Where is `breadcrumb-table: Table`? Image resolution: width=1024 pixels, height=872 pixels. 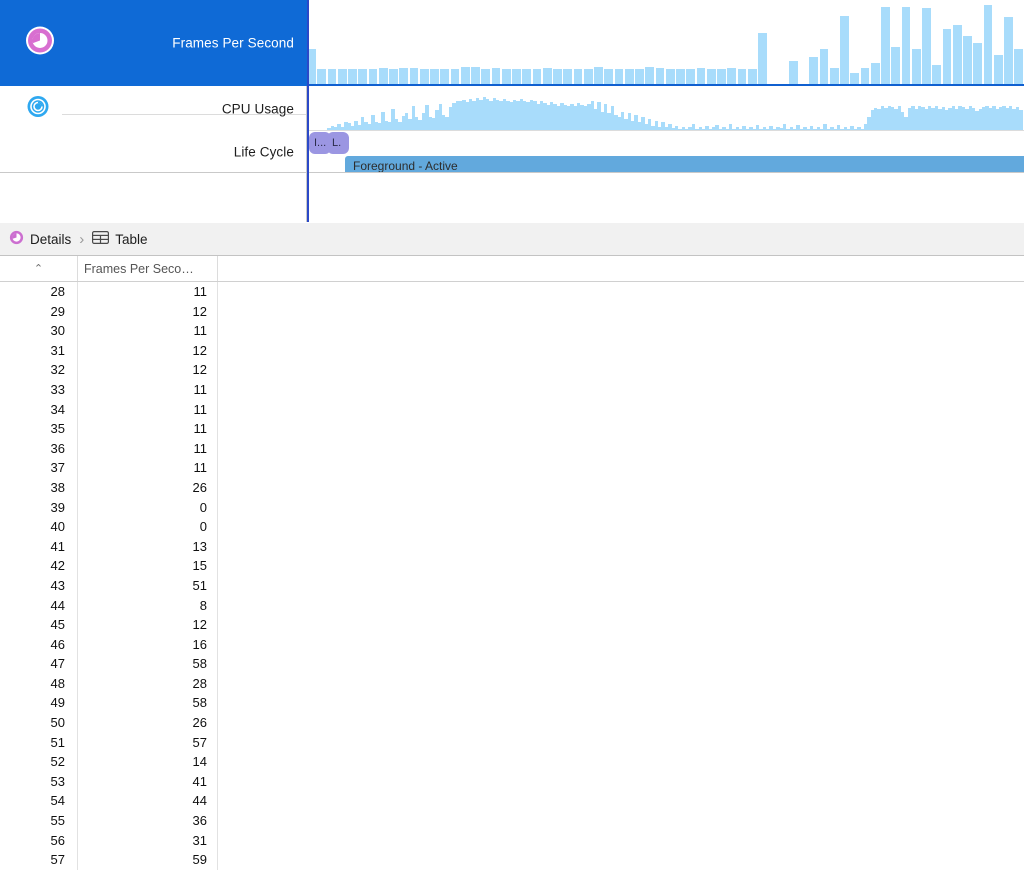
breadcrumb-table: Table is located at coordinates (120, 239).